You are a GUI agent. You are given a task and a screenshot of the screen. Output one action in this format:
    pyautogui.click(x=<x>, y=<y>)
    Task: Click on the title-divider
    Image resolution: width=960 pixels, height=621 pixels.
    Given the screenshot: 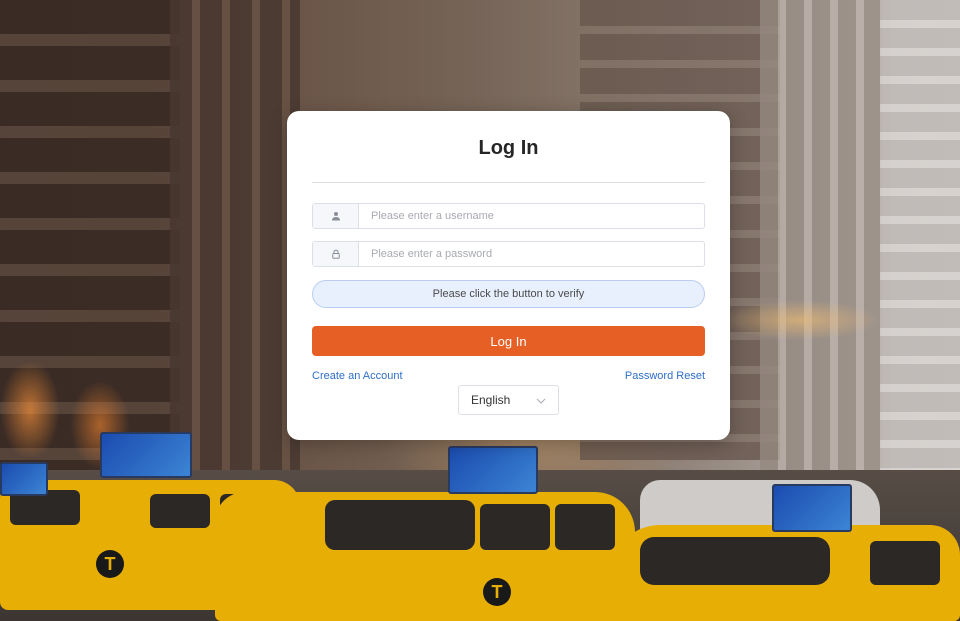 What is the action you would take?
    pyautogui.click(x=508, y=182)
    